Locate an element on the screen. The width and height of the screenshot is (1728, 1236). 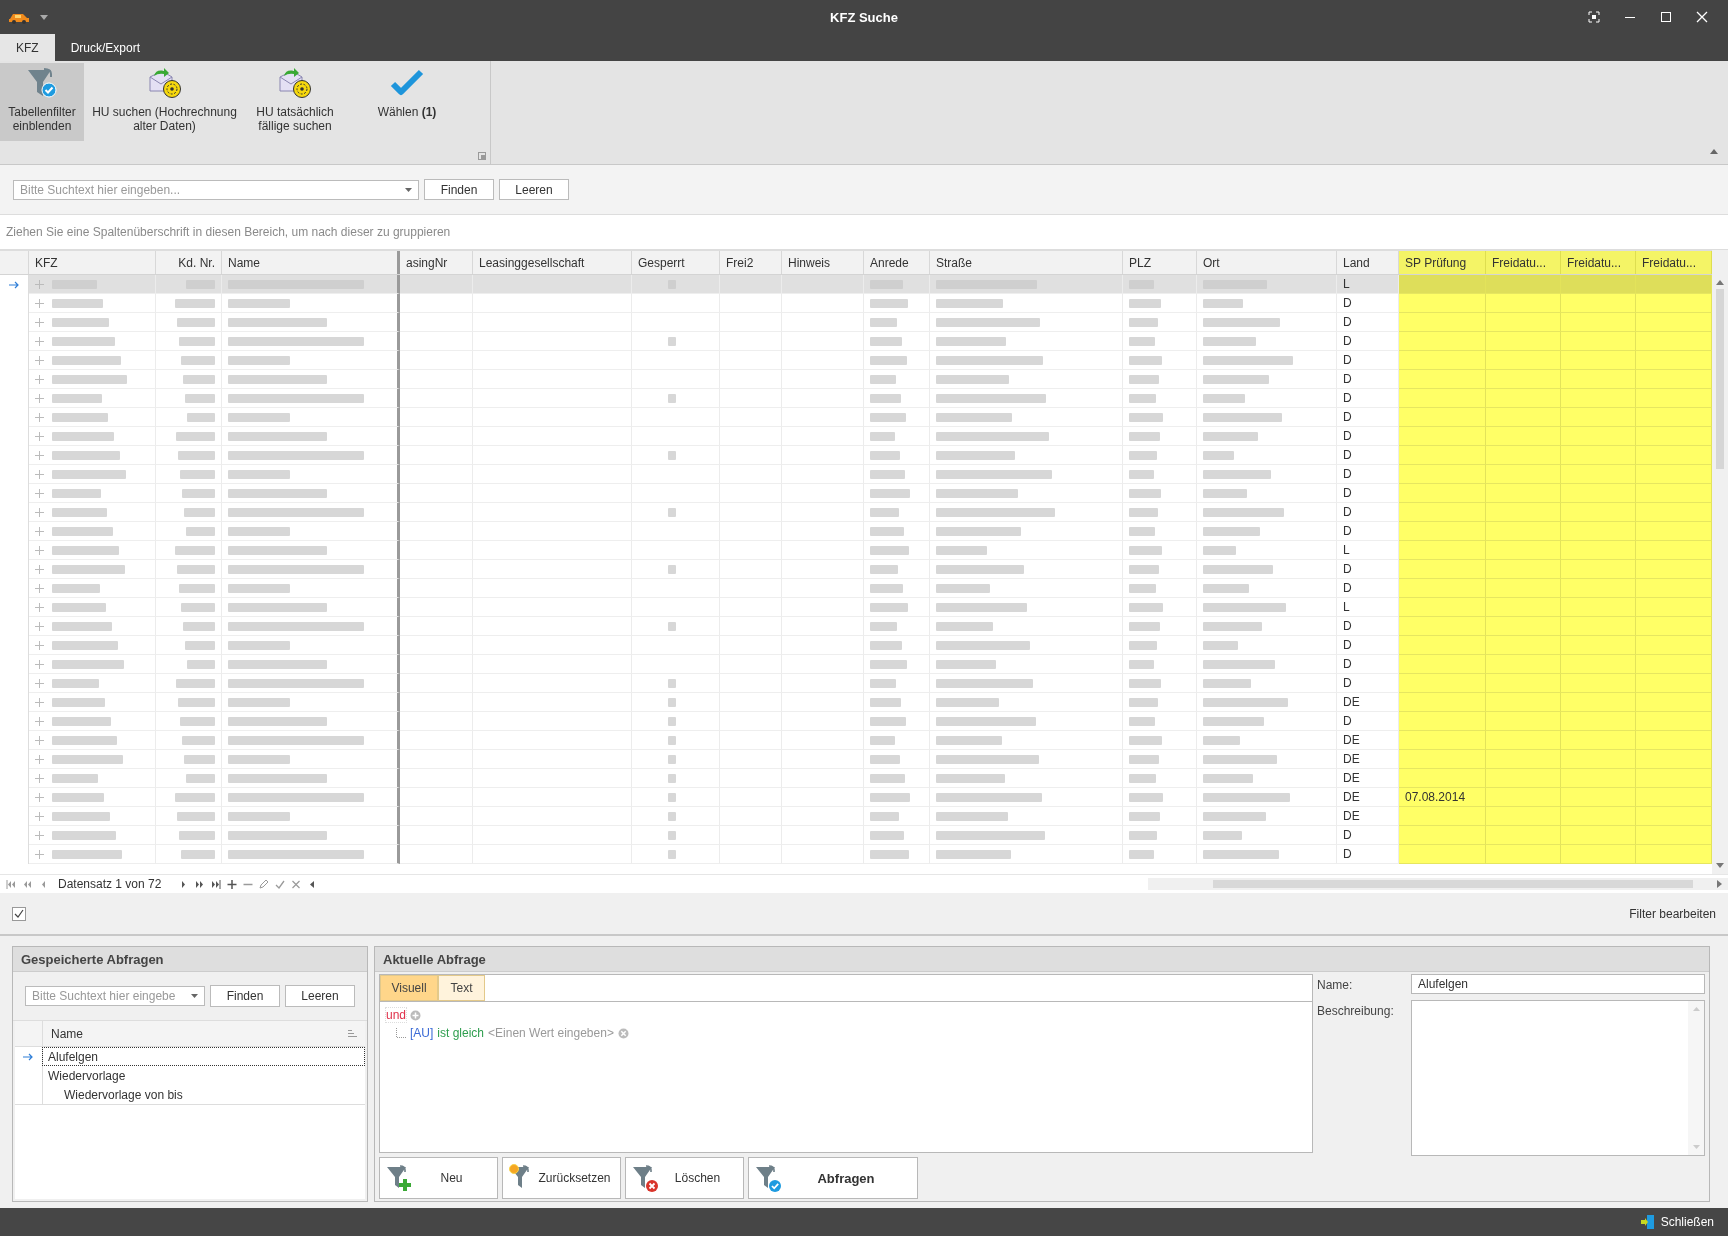
remove-condition-icon is located at coordinates (623, 1033).